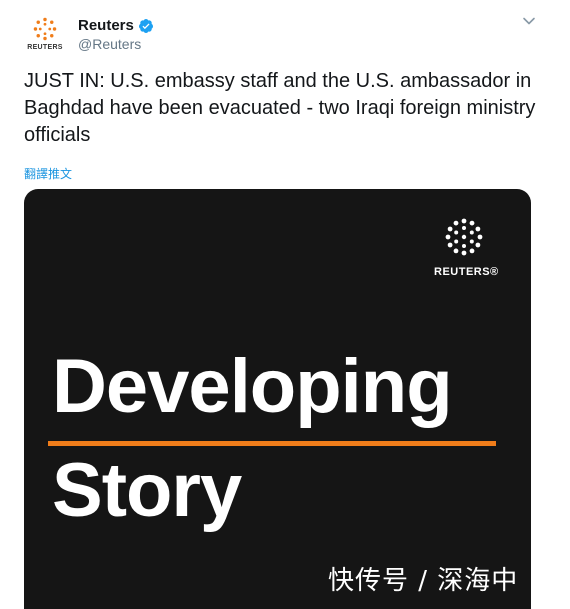 The image size is (570, 609). I want to click on reuters-logo: REUTERS®, so click(466, 247).